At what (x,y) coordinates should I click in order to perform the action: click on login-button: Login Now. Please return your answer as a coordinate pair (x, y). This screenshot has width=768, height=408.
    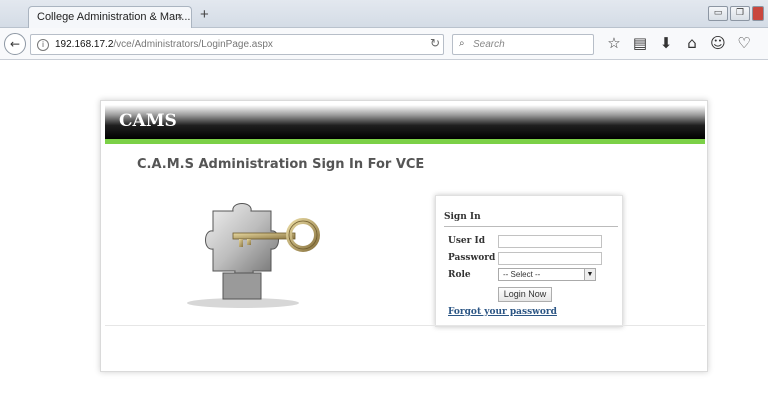
    Looking at the image, I should click on (525, 294).